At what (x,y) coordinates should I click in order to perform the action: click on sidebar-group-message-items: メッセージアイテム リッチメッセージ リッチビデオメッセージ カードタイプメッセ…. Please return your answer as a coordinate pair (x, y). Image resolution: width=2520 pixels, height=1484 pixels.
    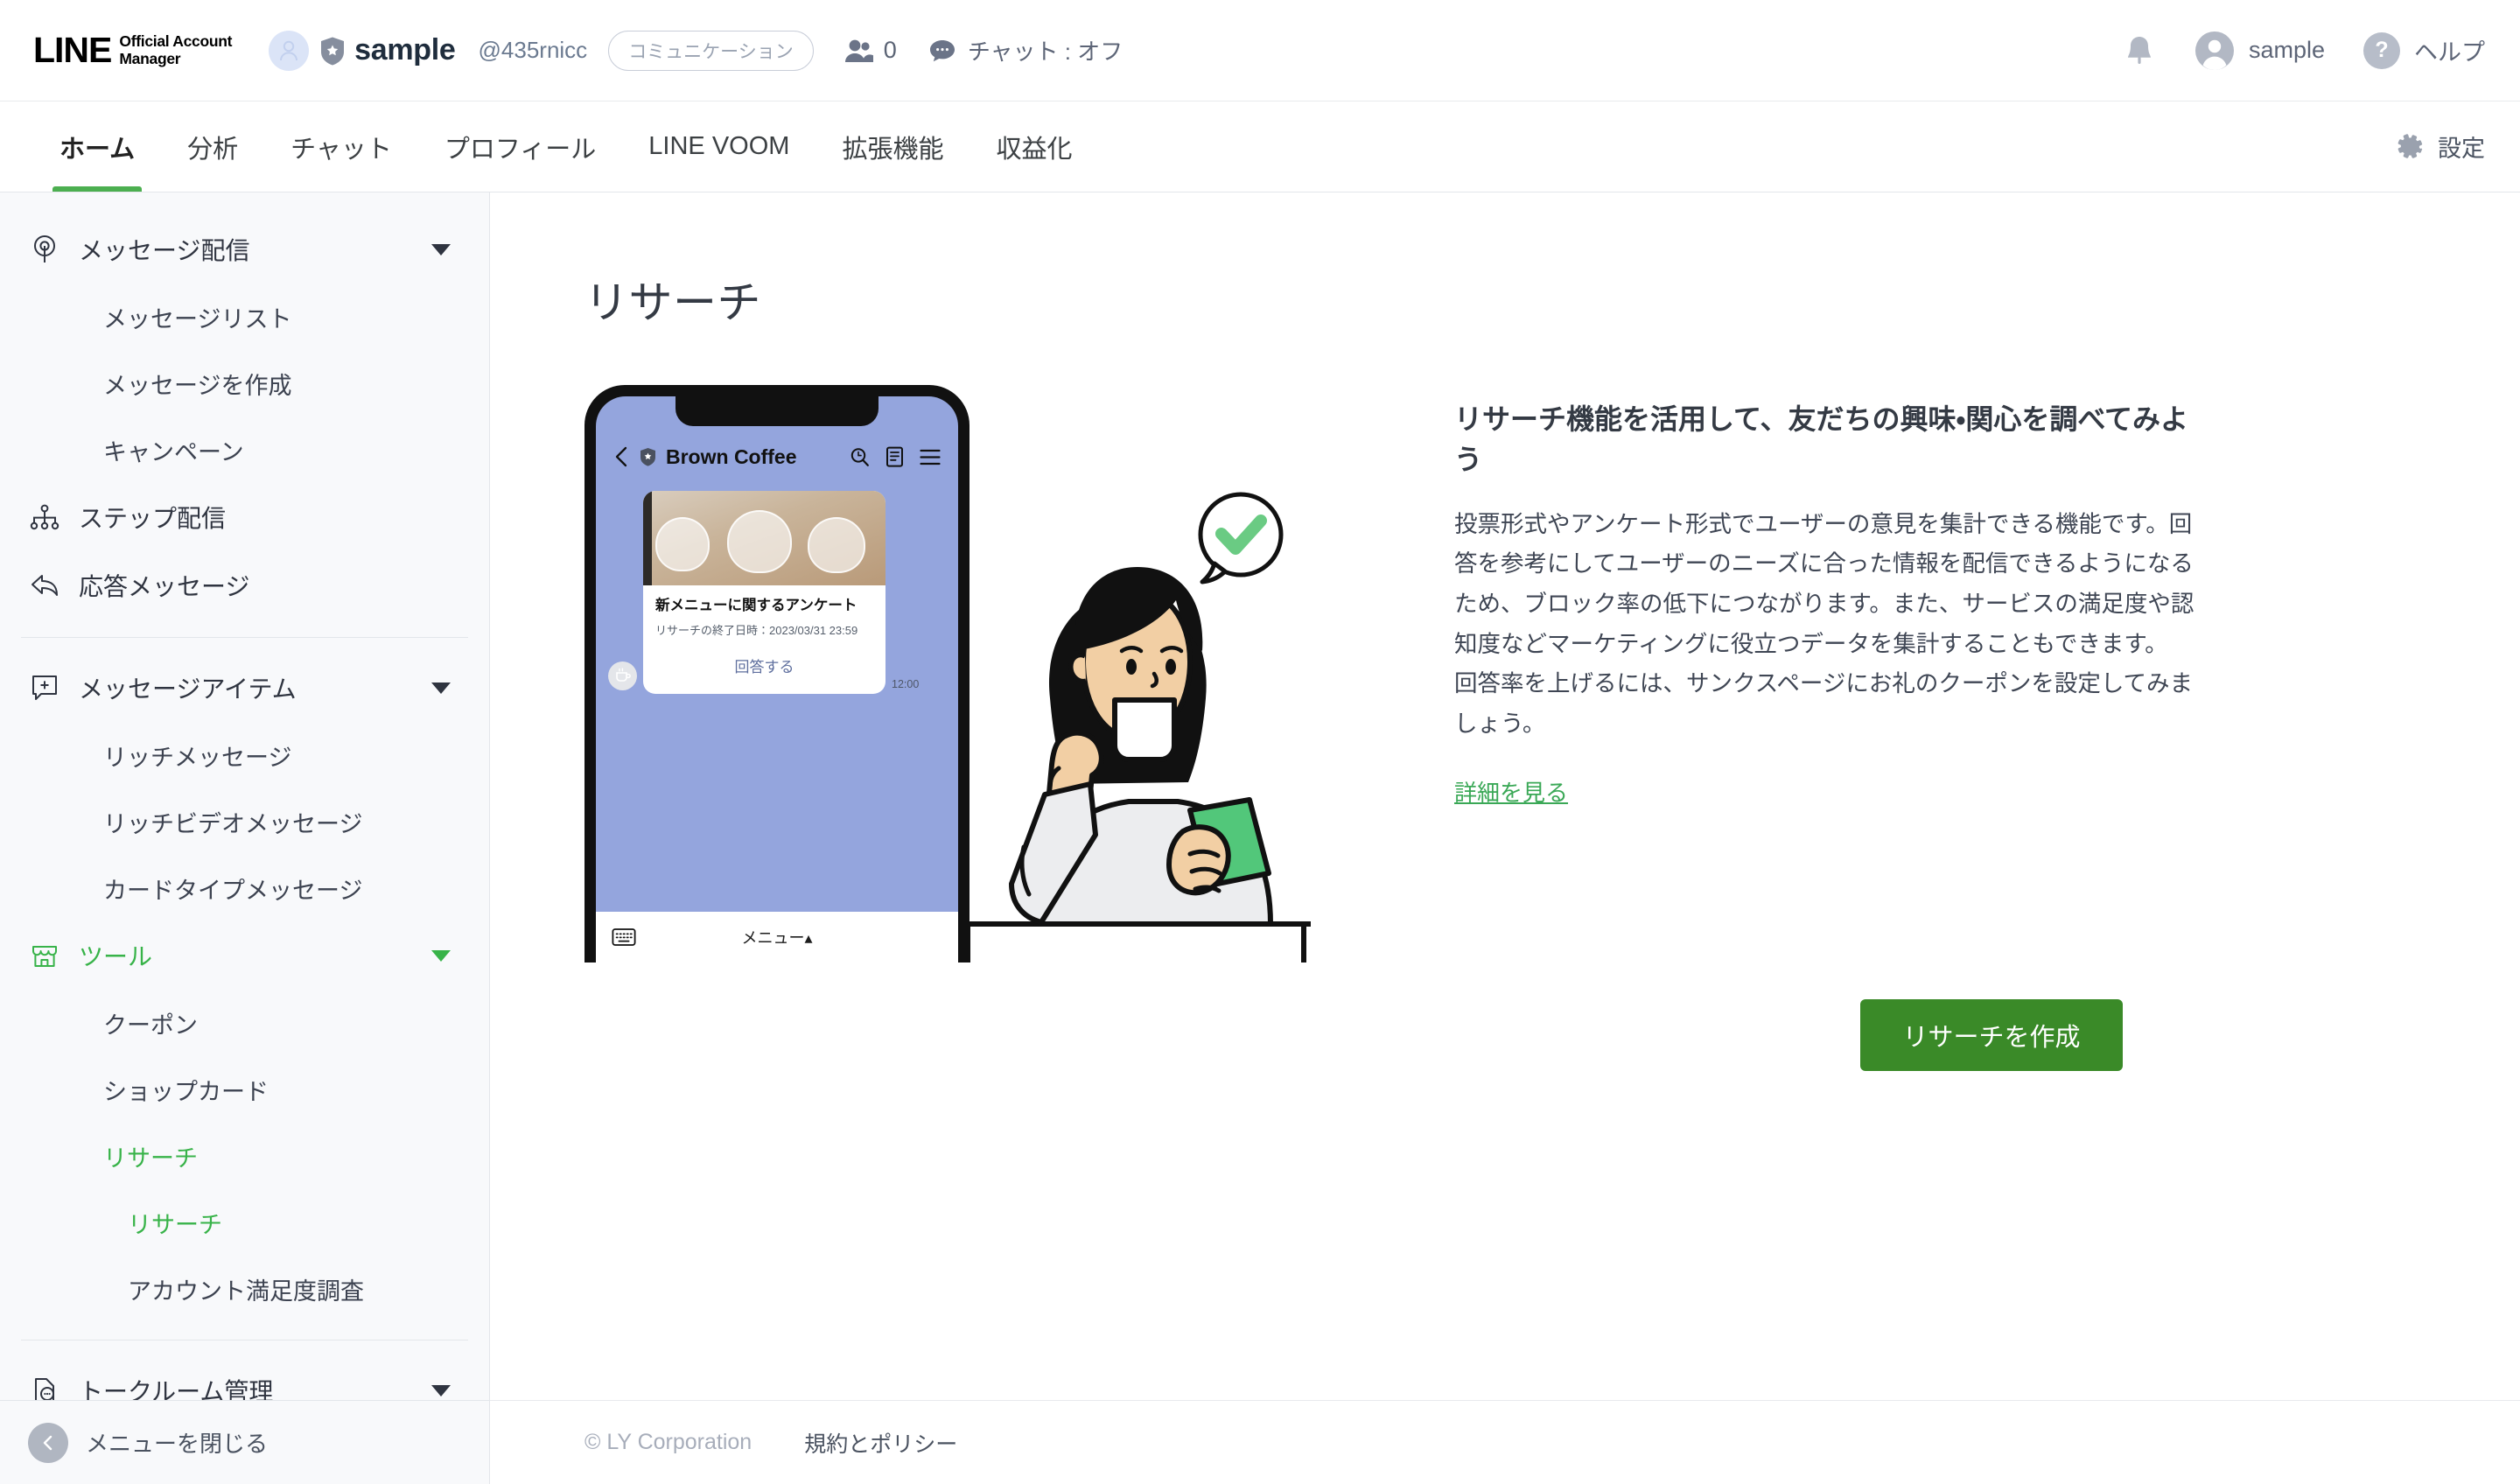
    Looking at the image, I should click on (244, 787).